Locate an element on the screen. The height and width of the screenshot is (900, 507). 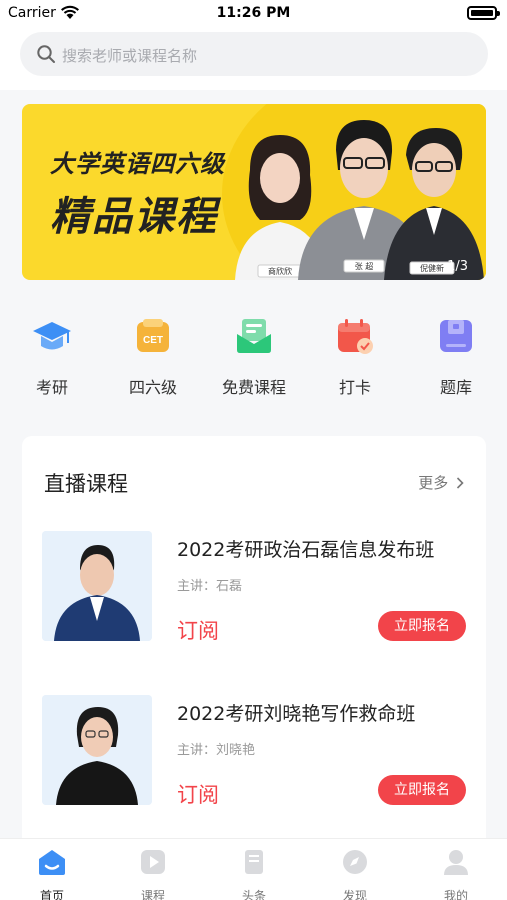
course-title: 2022考研刘晓艳写作救命班 is located at coordinates (296, 714).